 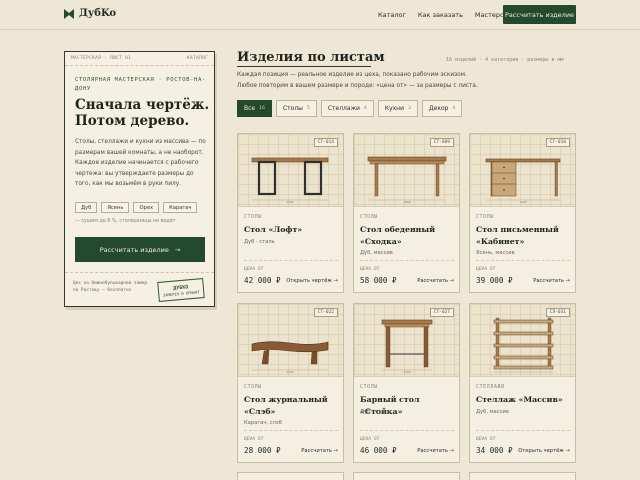 What do you see at coordinates (438, 108) in the screenshot?
I see `filter-label: Декор` at bounding box center [438, 108].